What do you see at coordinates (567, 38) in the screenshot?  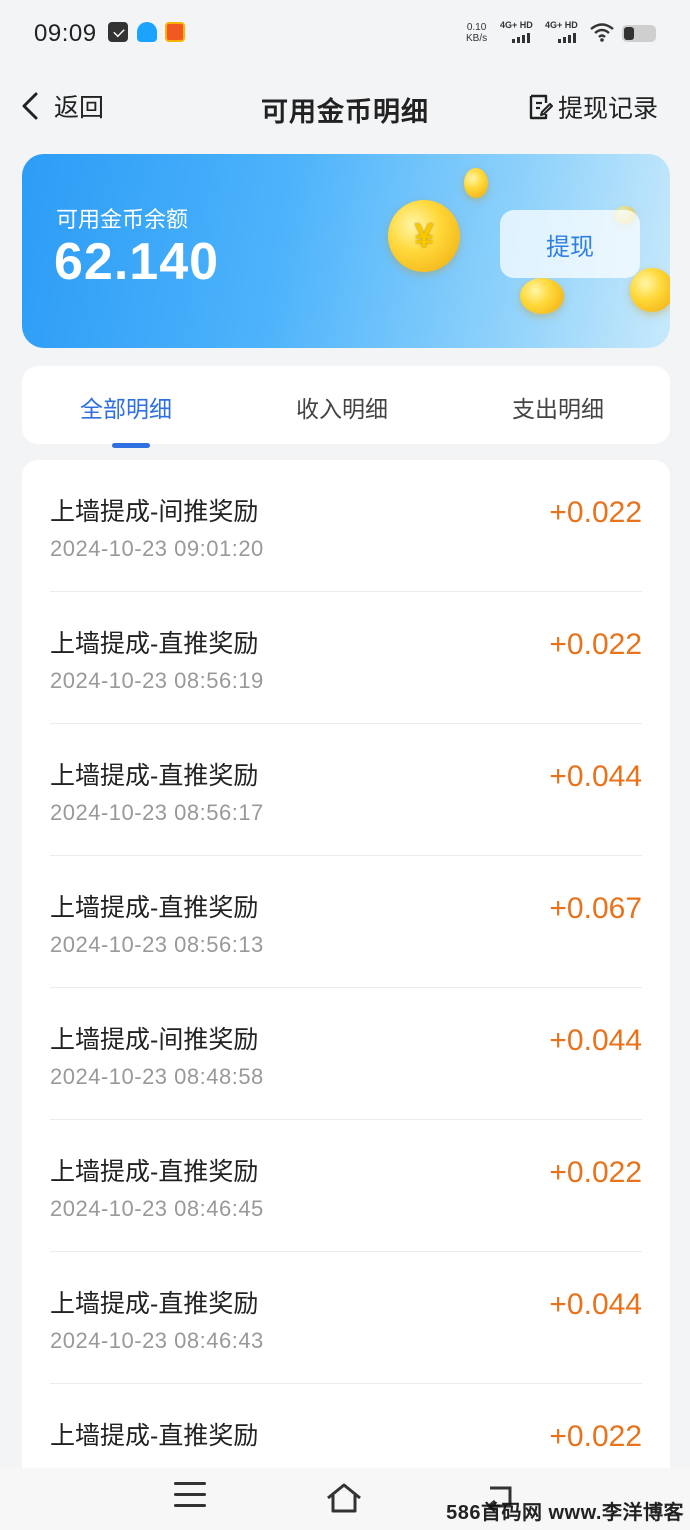 I see `signal-bars-2-icon` at bounding box center [567, 38].